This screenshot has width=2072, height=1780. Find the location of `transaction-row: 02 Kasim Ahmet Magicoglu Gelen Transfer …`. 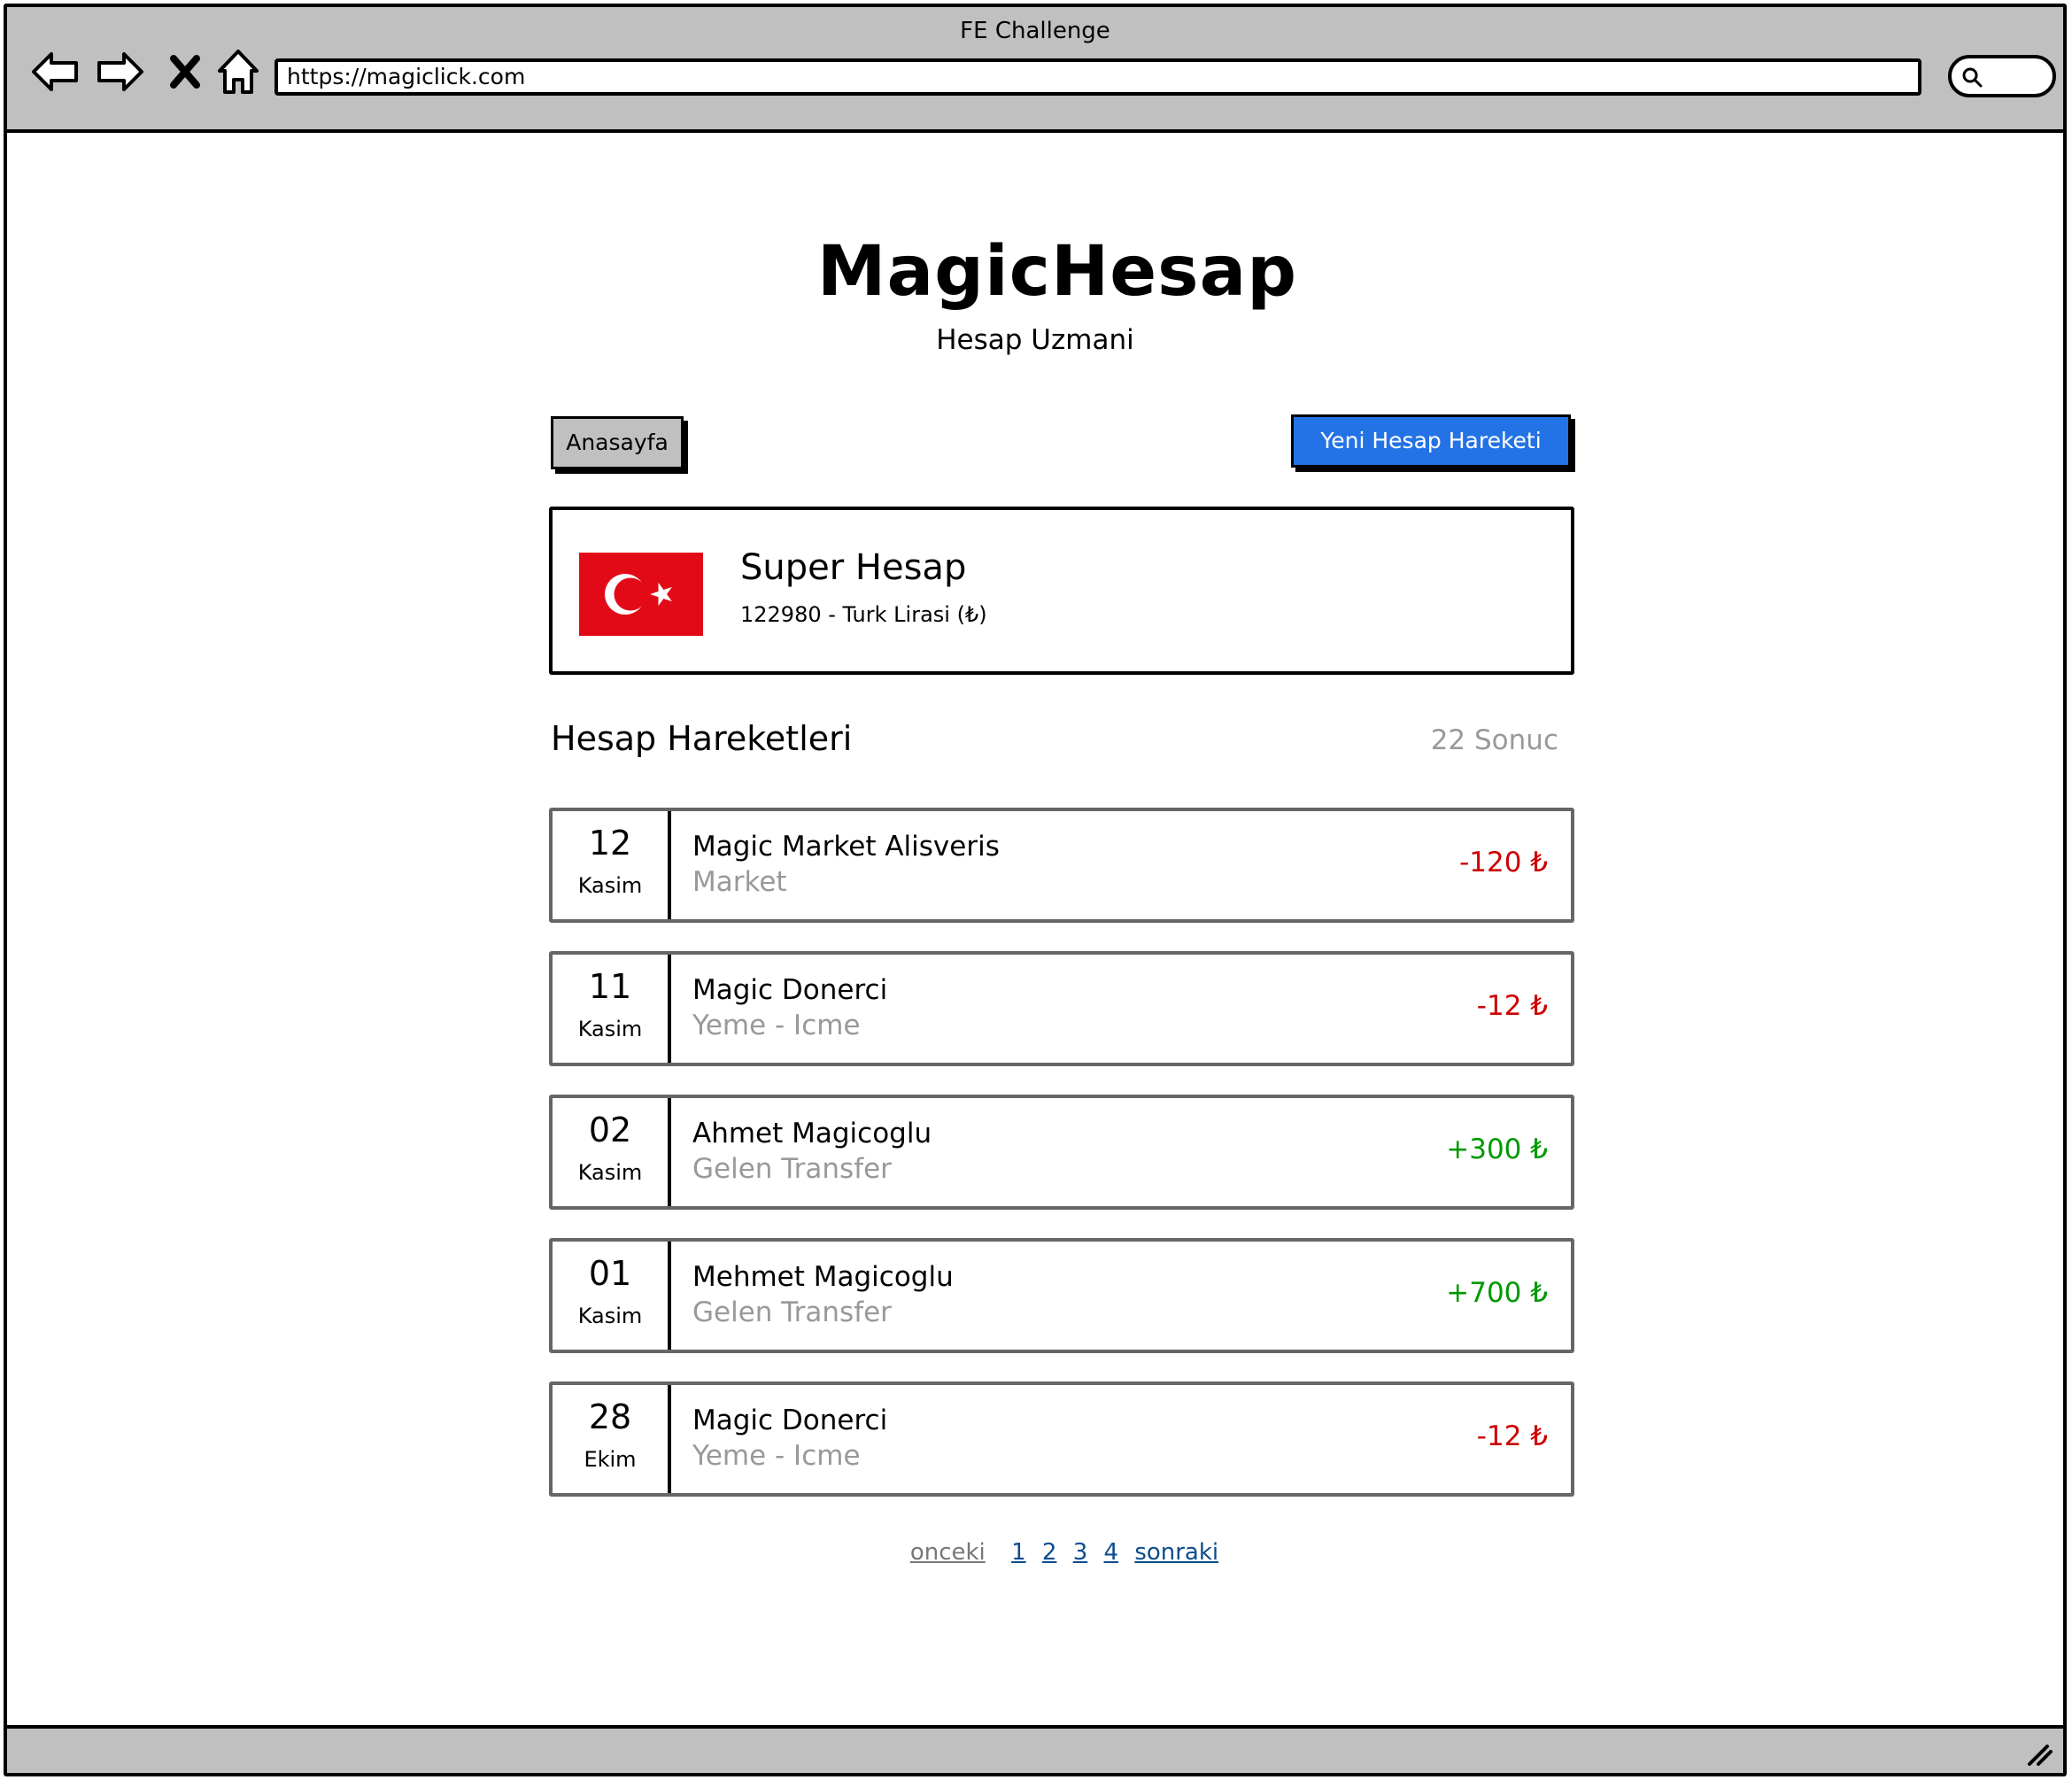

transaction-row: 02 Kasim Ahmet Magicoglu Gelen Transfer … is located at coordinates (1061, 1152).